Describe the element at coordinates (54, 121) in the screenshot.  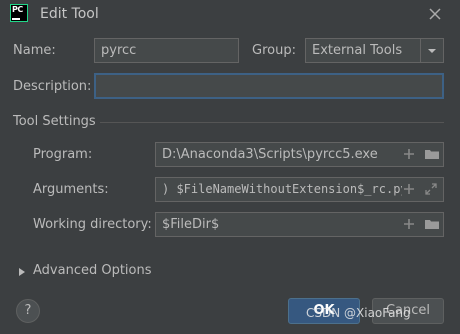
I see `tool-settings-title: Tool Settings` at that location.